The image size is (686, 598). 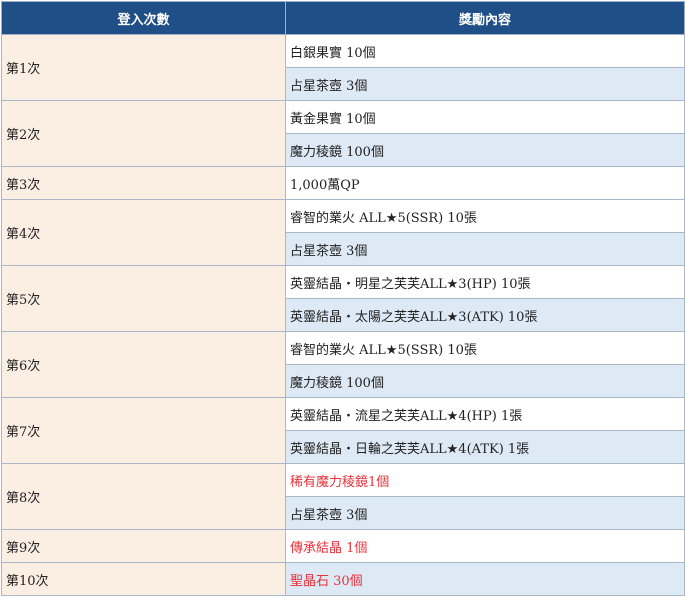 I want to click on reward-content-header: 獎勵內容, so click(x=485, y=18).